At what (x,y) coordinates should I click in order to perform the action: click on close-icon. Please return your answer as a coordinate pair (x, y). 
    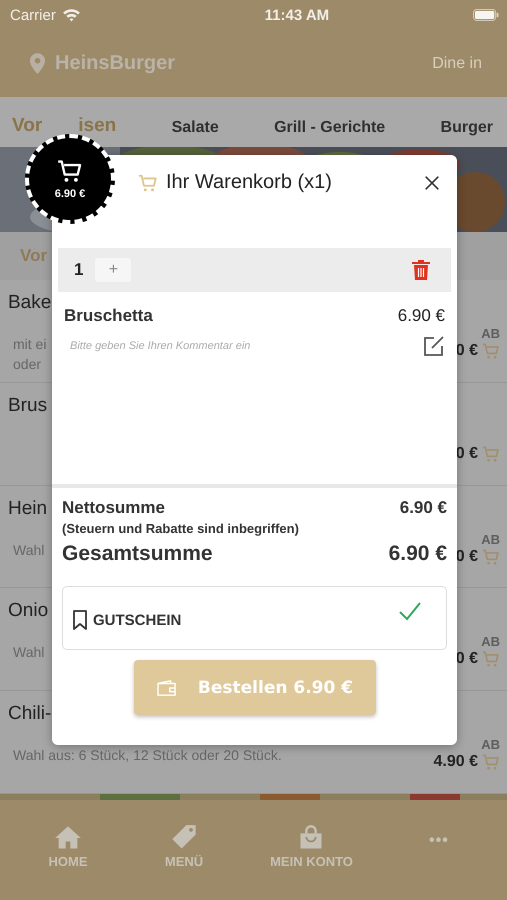
    Looking at the image, I should click on (432, 183).